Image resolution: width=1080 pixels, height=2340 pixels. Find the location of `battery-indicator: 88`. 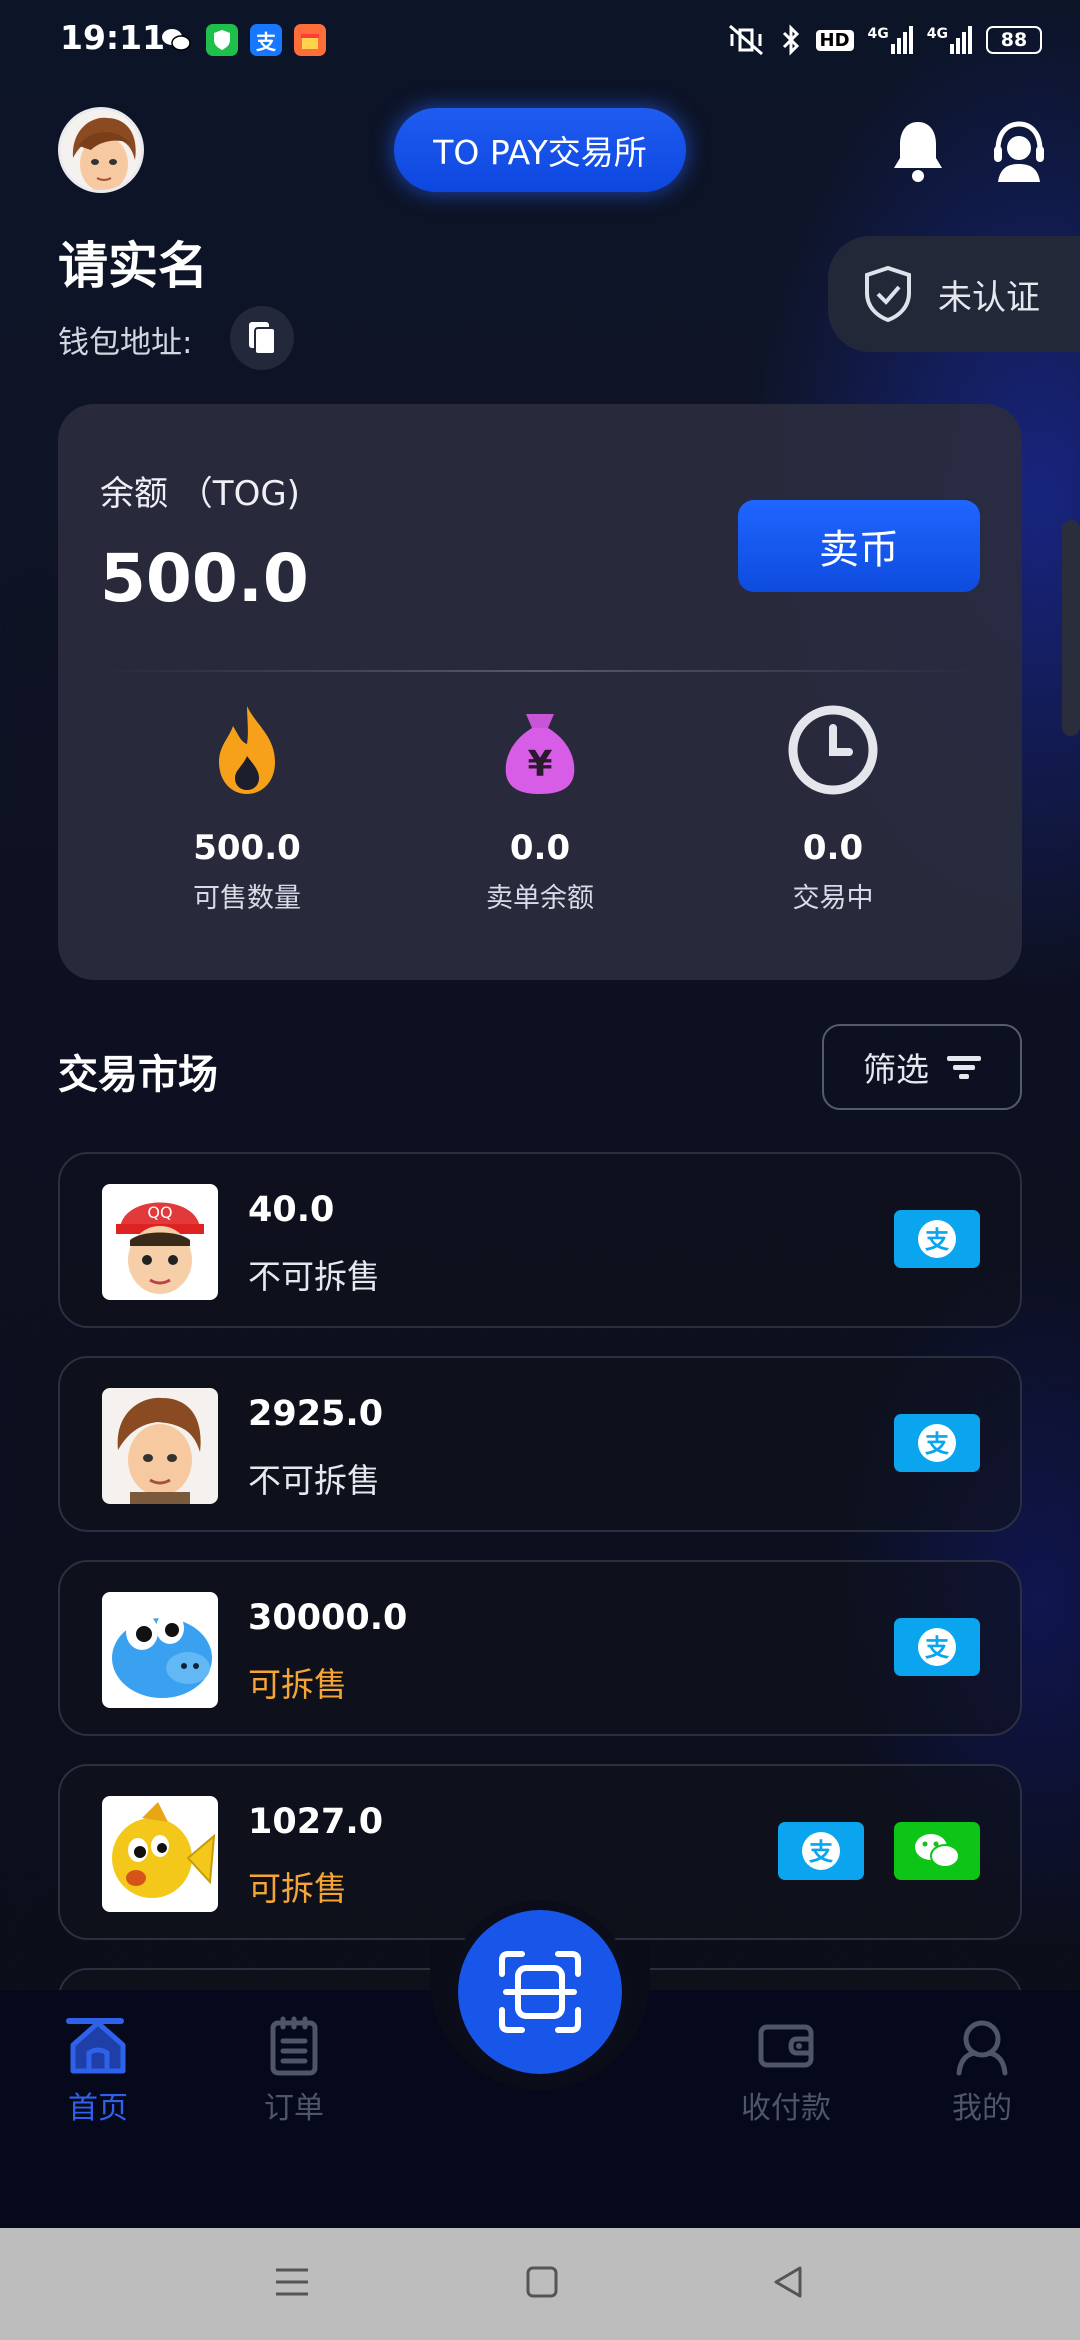

battery-indicator: 88 is located at coordinates (1014, 40).